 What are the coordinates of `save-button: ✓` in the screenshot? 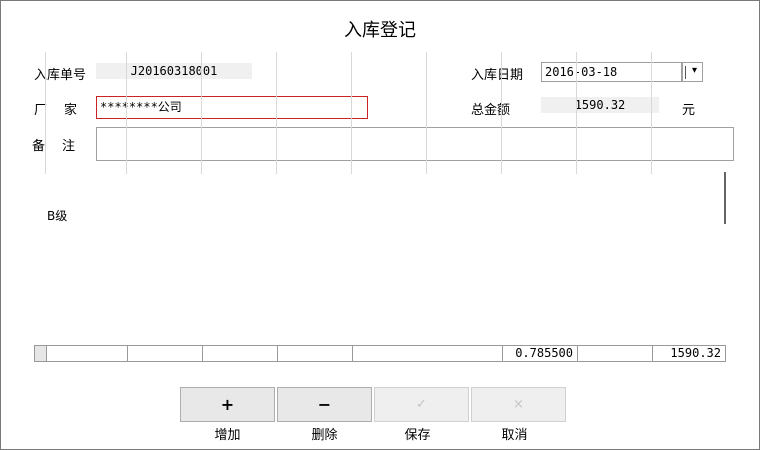 It's located at (421, 404).